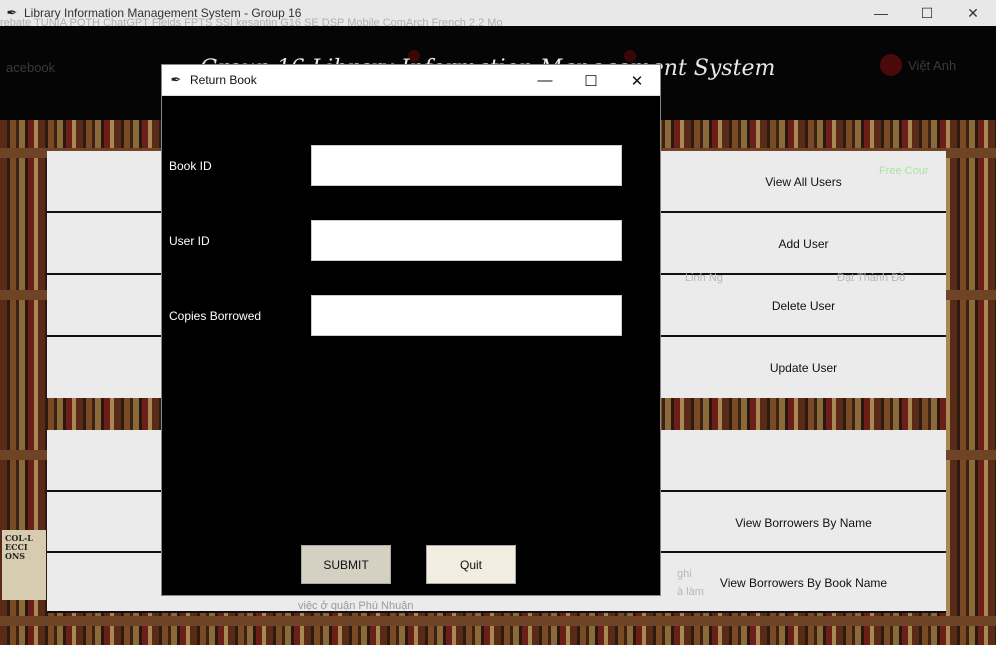 Image resolution: width=996 pixels, height=645 pixels. Describe the element at coordinates (684, 574) in the screenshot. I see `background-bottom-text: ghi` at that location.